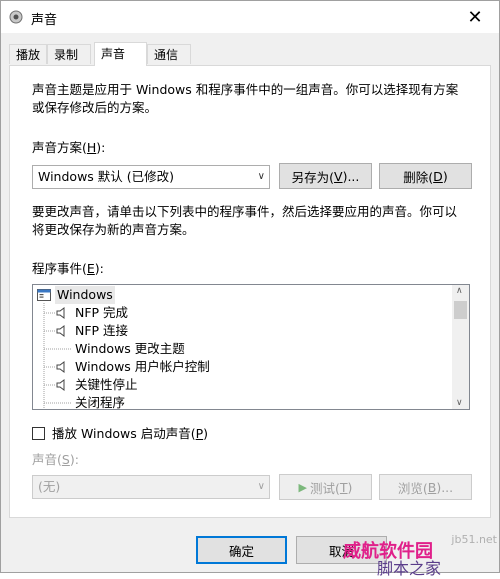  What do you see at coordinates (460, 347) in the screenshot?
I see `vertical-scrollbar: ∧ ∨` at bounding box center [460, 347].